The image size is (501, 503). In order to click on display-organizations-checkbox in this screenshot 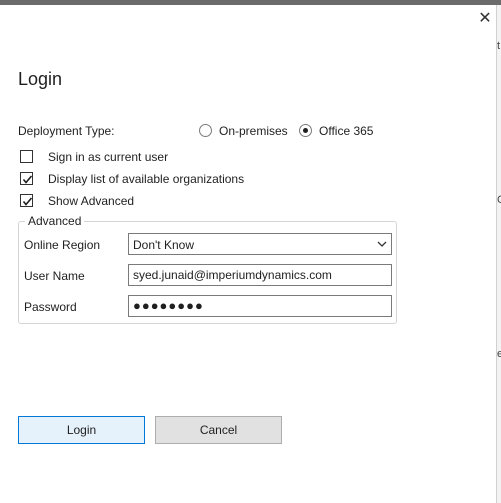, I will do `click(26, 178)`.